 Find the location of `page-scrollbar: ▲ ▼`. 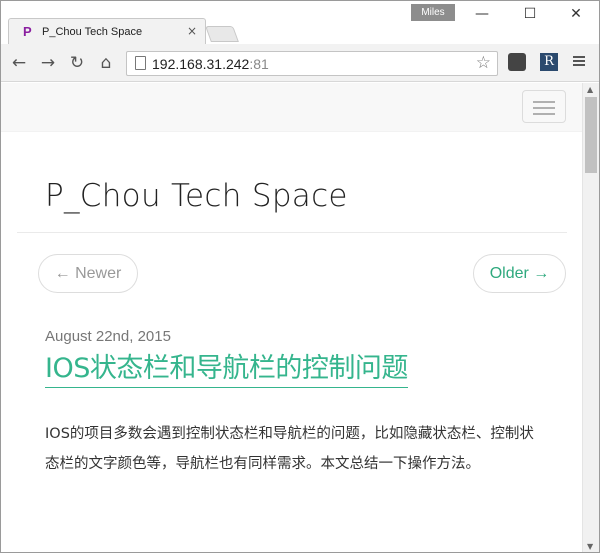

page-scrollbar: ▲ ▼ is located at coordinates (590, 318).